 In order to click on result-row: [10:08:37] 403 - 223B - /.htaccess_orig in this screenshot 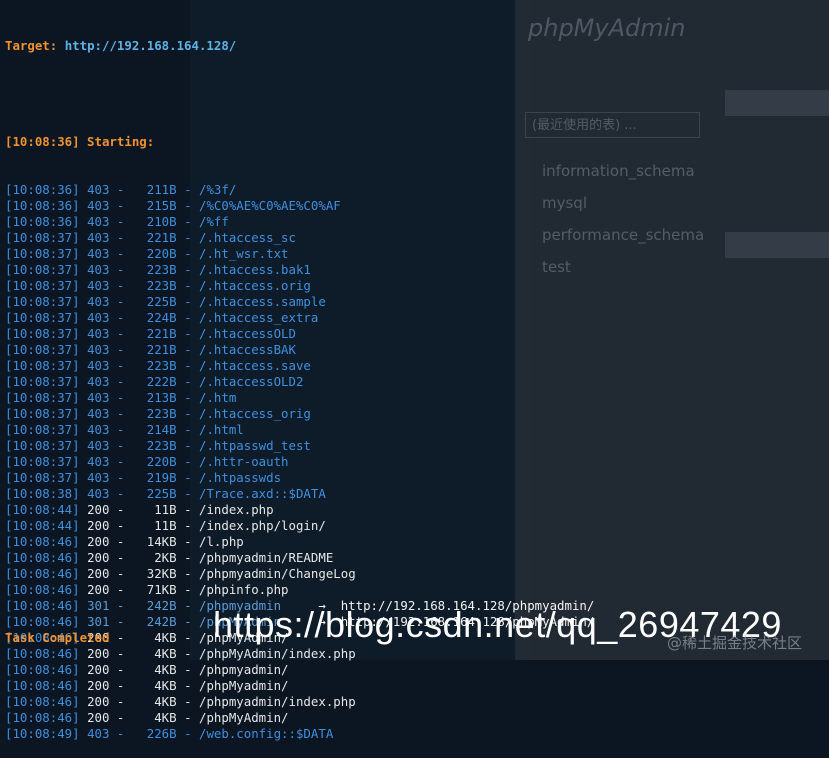, I will do `click(158, 413)`.